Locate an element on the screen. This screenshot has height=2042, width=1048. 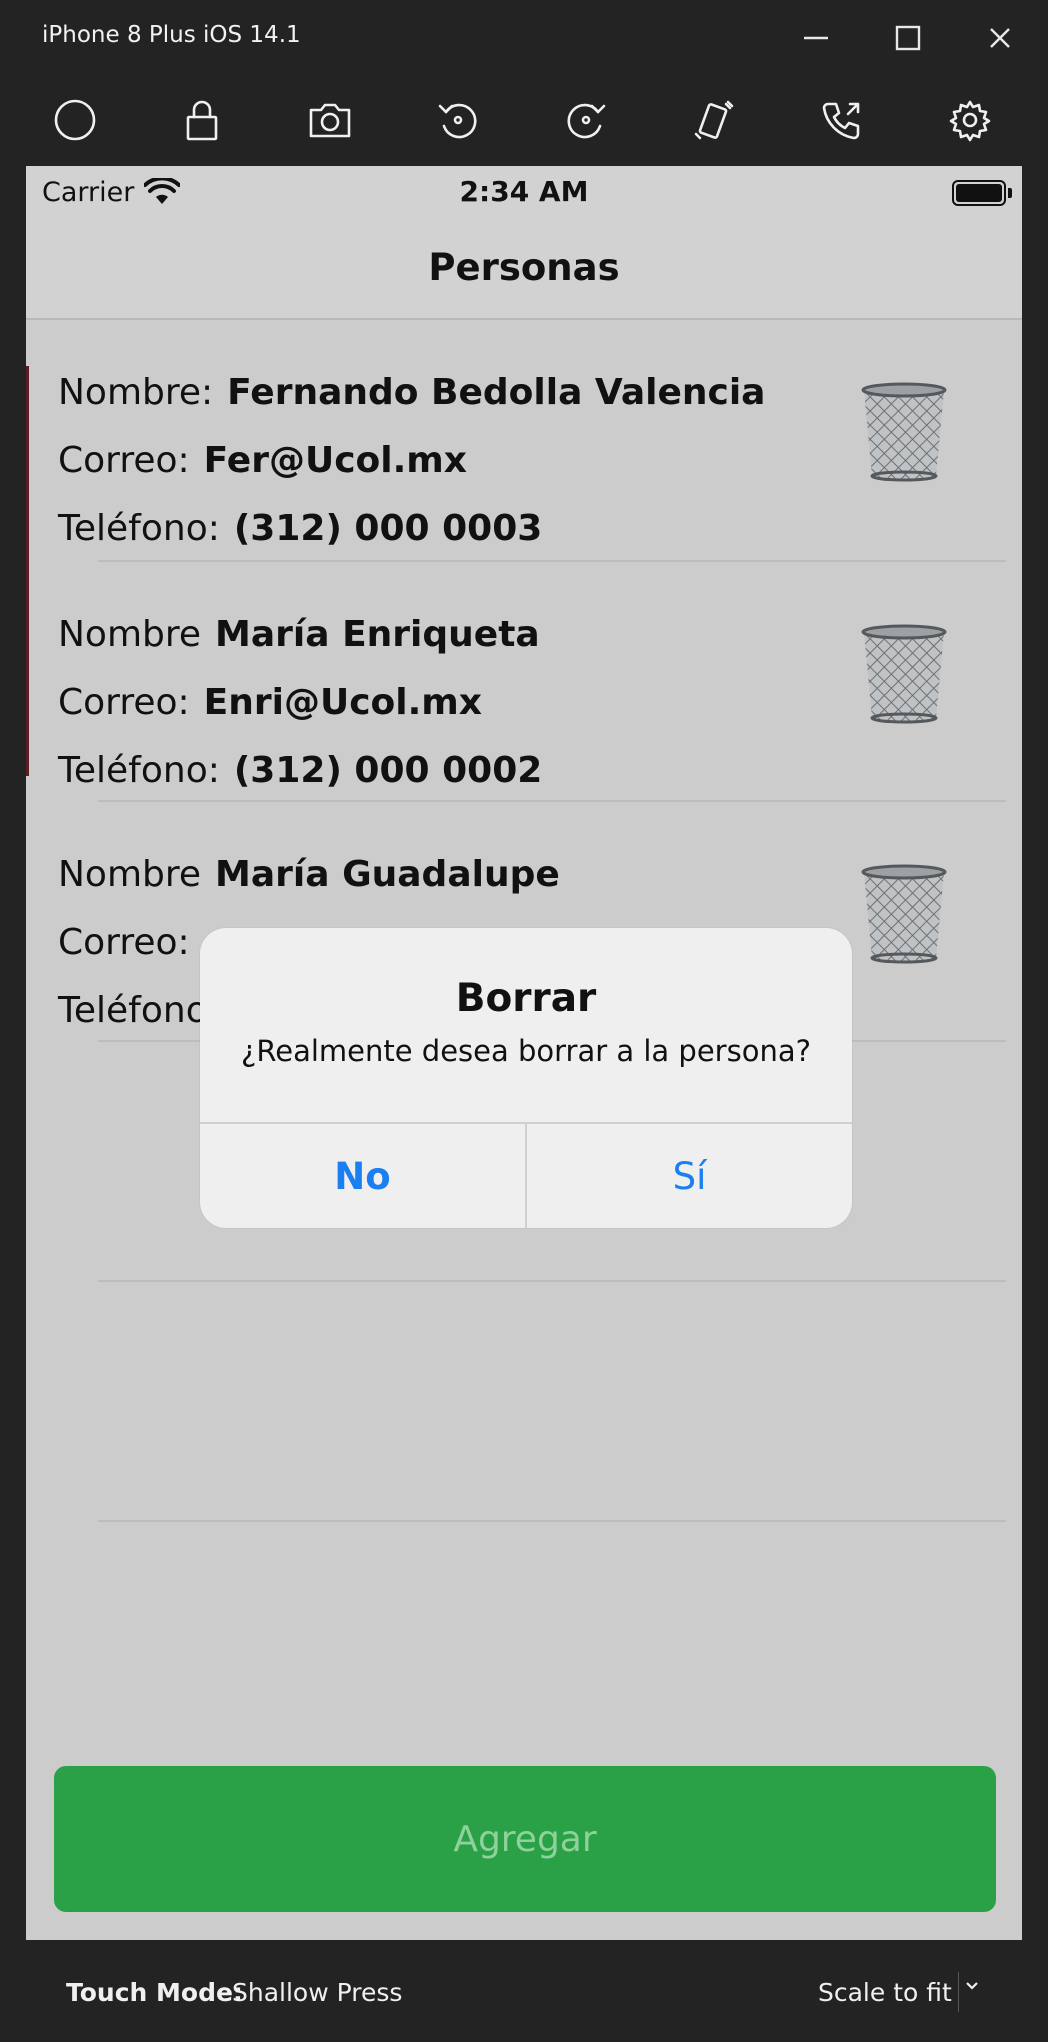
maximize-icon is located at coordinates (908, 38).